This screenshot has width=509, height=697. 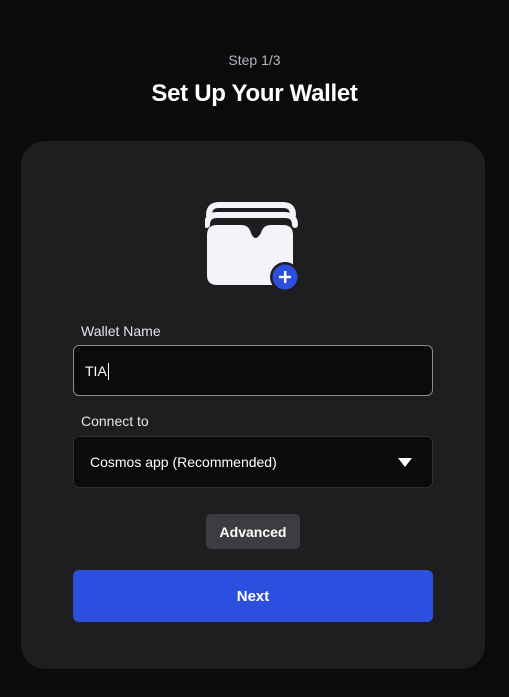 I want to click on connect-to-select: Cosmos app (Recommended), so click(x=253, y=462).